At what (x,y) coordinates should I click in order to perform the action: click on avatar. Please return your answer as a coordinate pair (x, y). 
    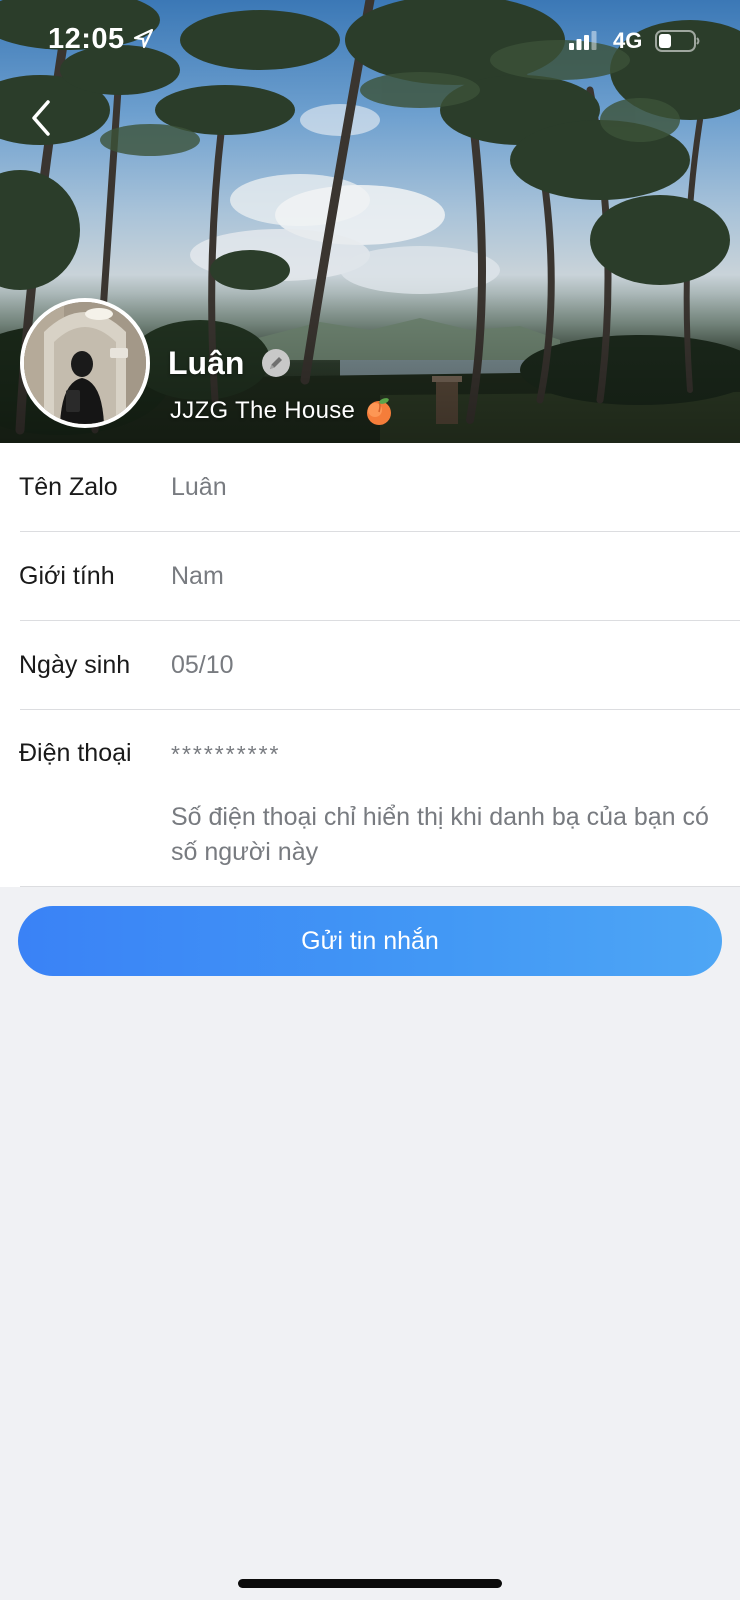
    Looking at the image, I should click on (85, 363).